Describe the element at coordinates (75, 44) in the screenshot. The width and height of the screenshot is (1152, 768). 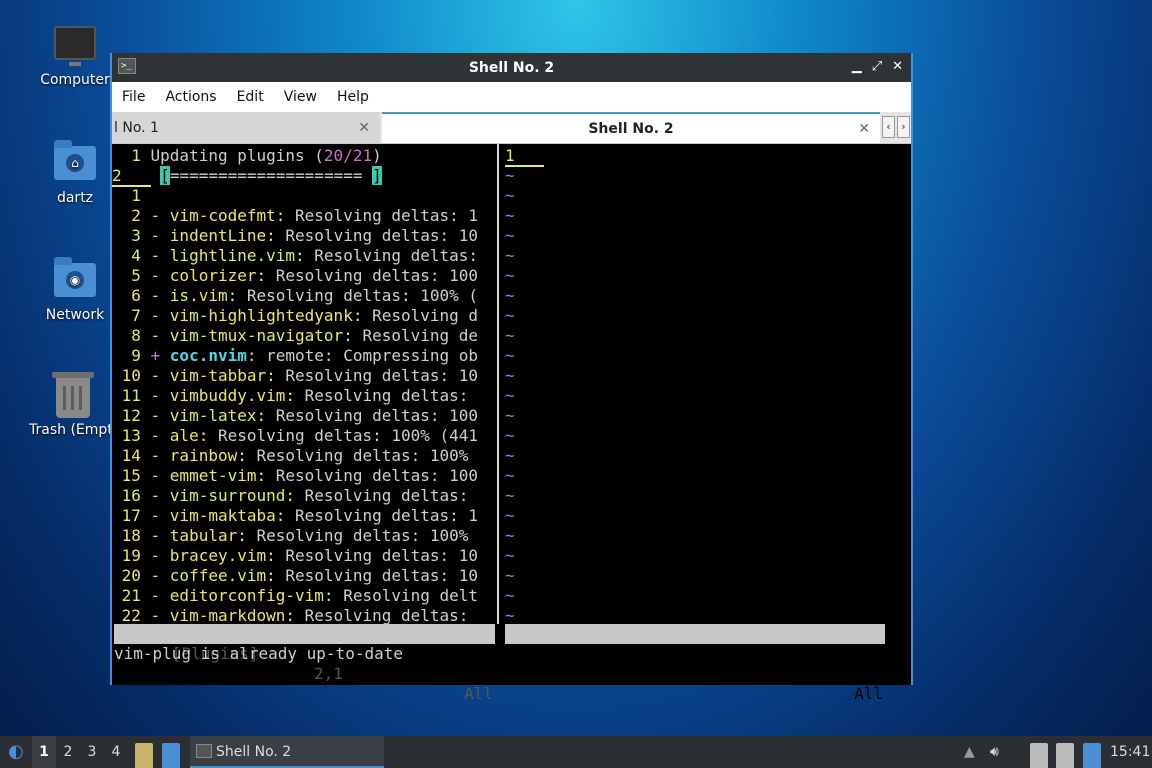
I see `computer-icon` at that location.